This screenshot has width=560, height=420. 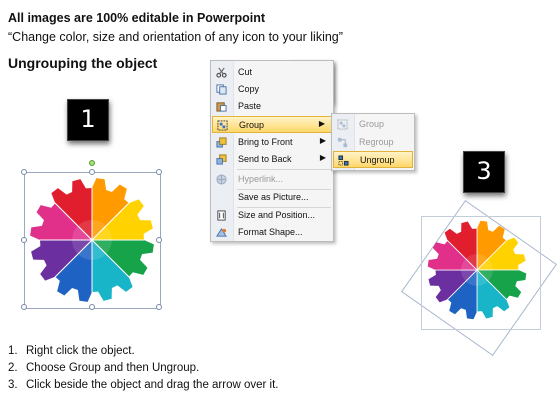 I want to click on step-text: Choose Group and then Ungroup., so click(x=113, y=368).